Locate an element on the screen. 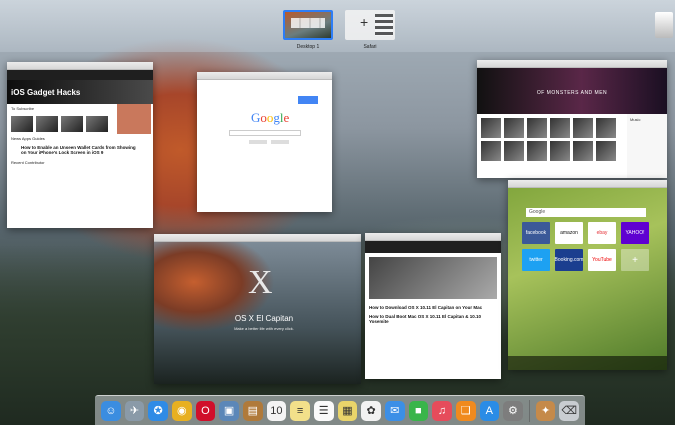 The image size is (675, 425). space-safari-thumbnail is located at coordinates (370, 25).